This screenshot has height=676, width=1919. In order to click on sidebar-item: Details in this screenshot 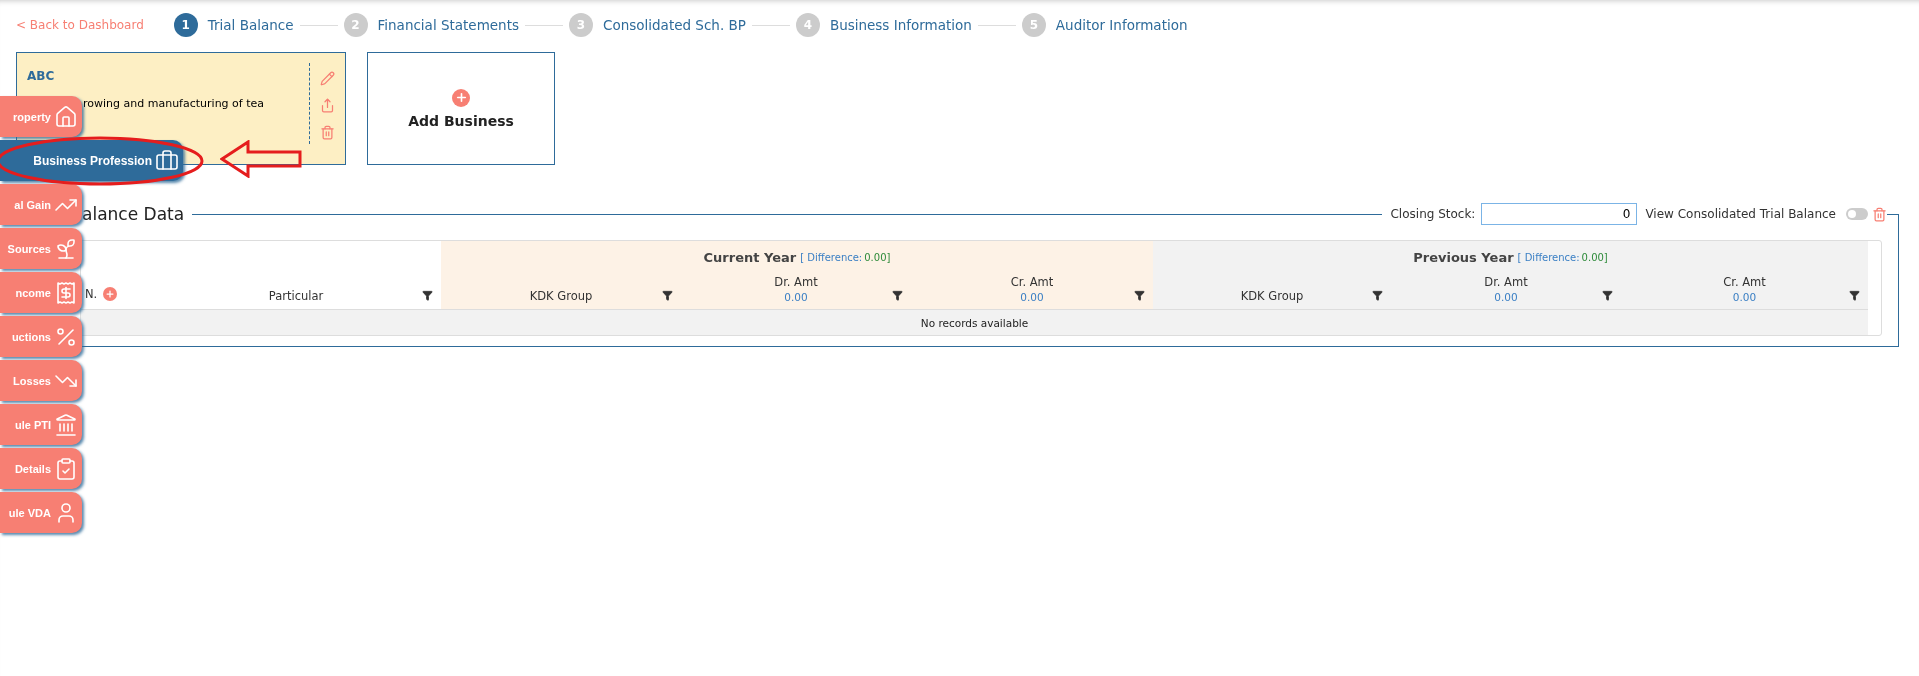, I will do `click(41, 468)`.